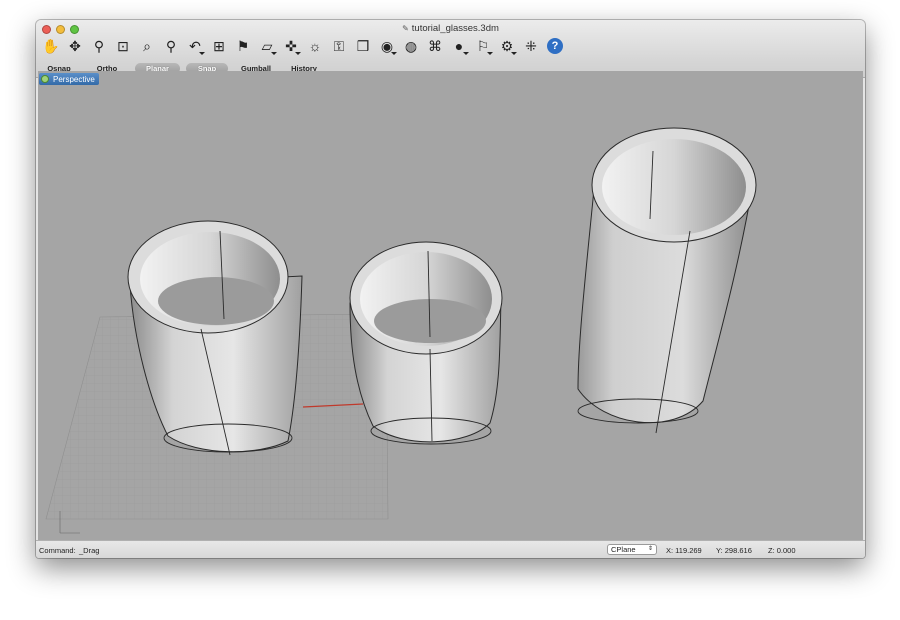 This screenshot has height=620, width=900. Describe the element at coordinates (89, 550) in the screenshot. I see `command-input: _Drag` at that location.